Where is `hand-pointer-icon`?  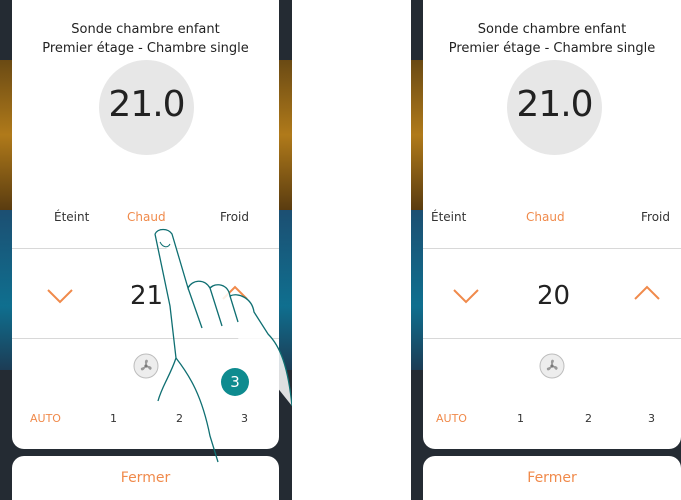
hand-pointer-icon is located at coordinates (223, 345).